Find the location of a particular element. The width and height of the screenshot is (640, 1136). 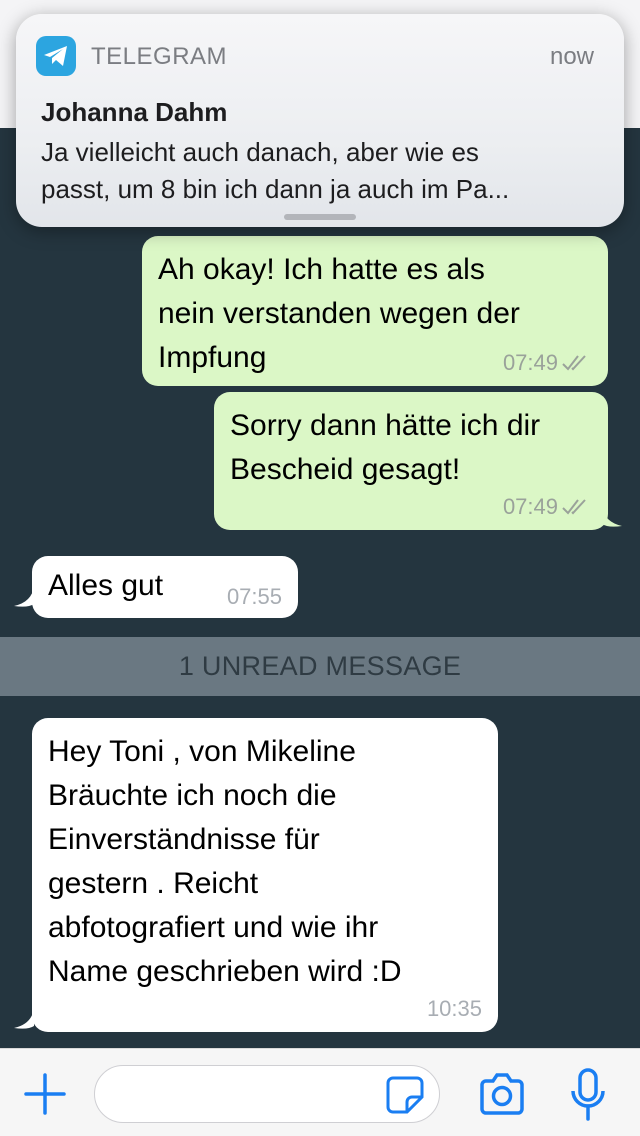

message-meta: 10:35 is located at coordinates (454, 1009).